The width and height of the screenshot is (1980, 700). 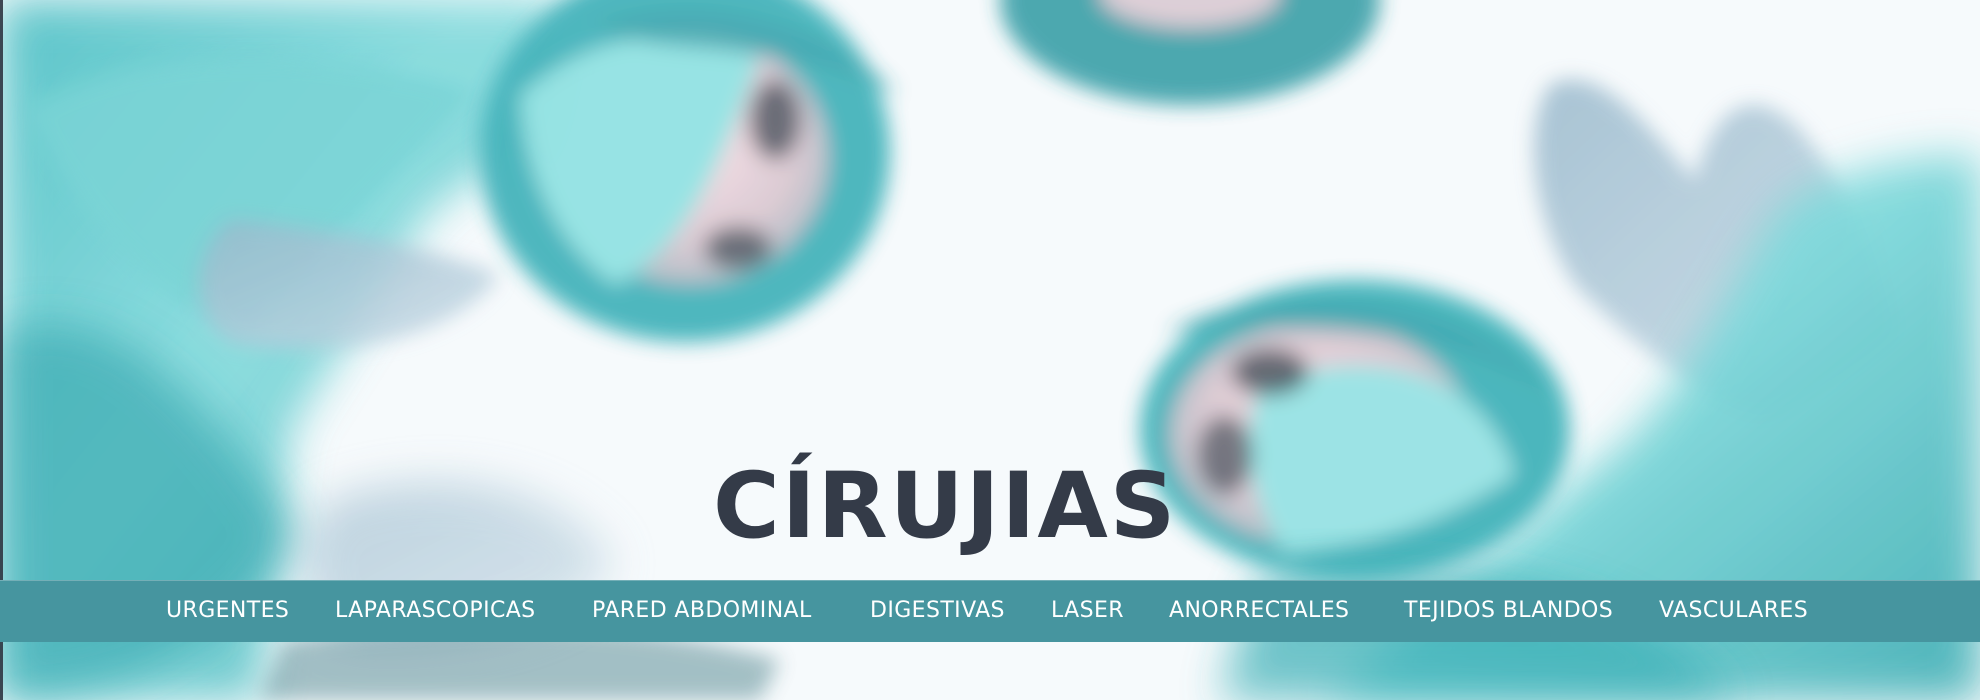 I want to click on nav-item-digestivas: DIGESTIVAS, so click(x=937, y=611).